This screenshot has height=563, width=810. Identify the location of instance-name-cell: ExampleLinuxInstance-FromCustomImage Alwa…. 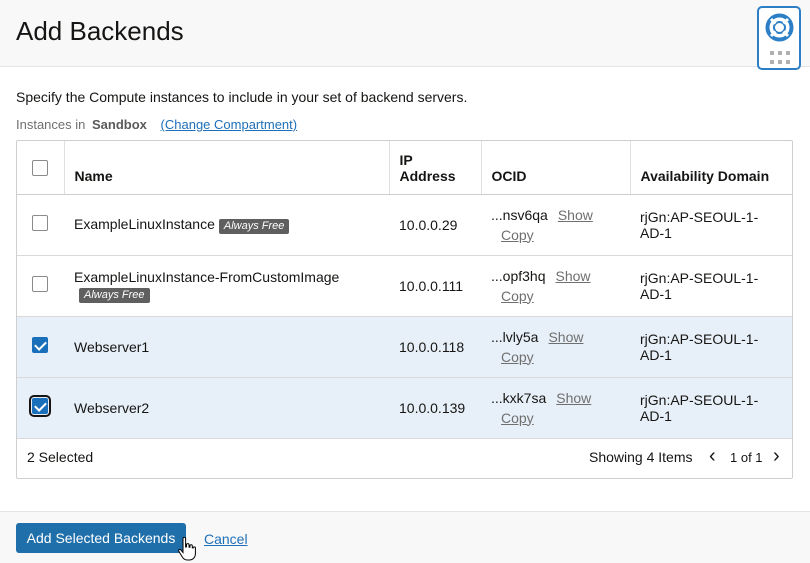
(226, 286).